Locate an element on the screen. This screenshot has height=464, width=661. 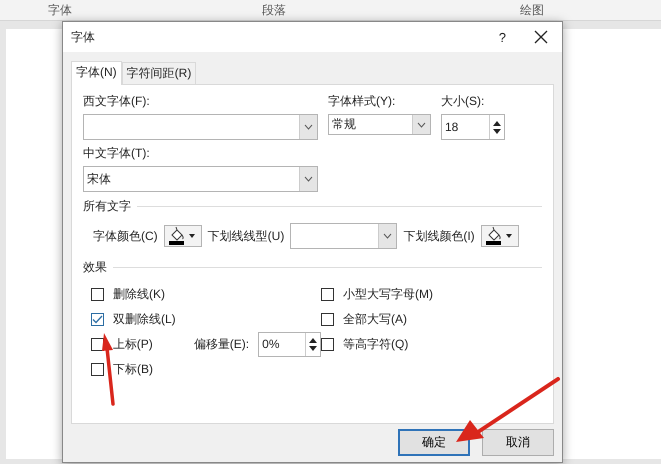
field-label: 字体颜色(C) is located at coordinates (125, 236).